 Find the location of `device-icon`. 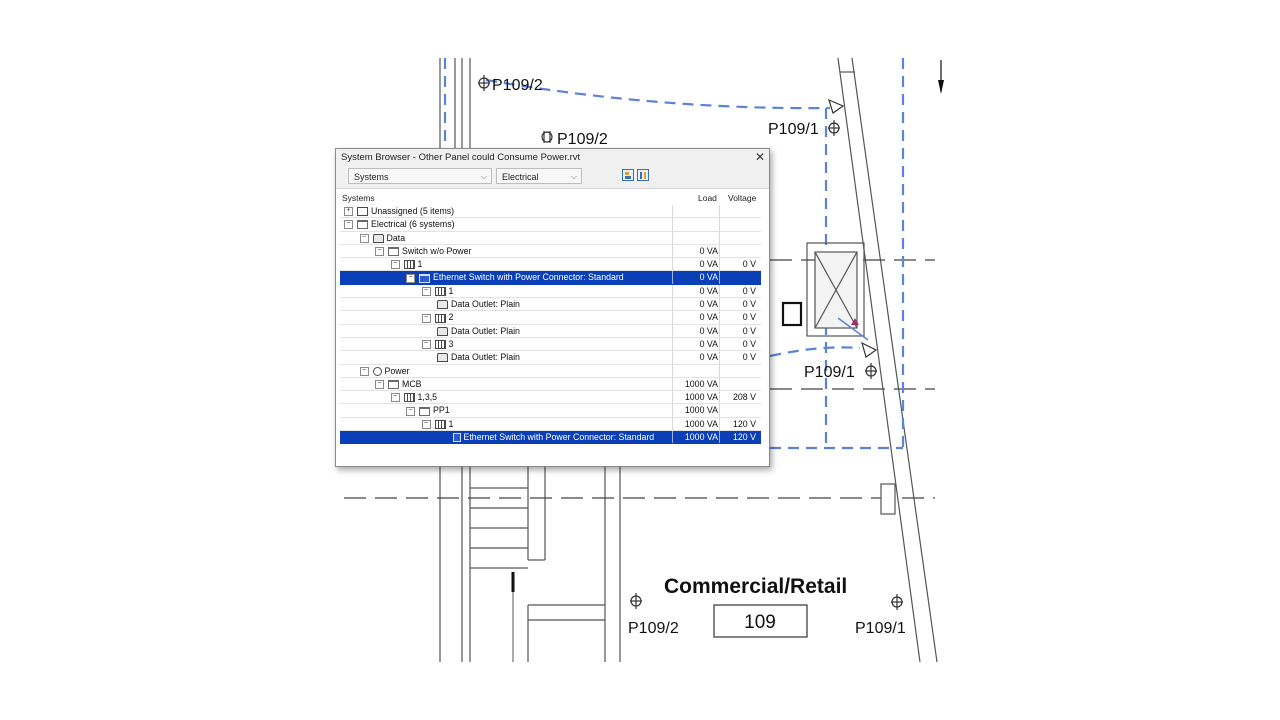

device-icon is located at coordinates (456, 438).